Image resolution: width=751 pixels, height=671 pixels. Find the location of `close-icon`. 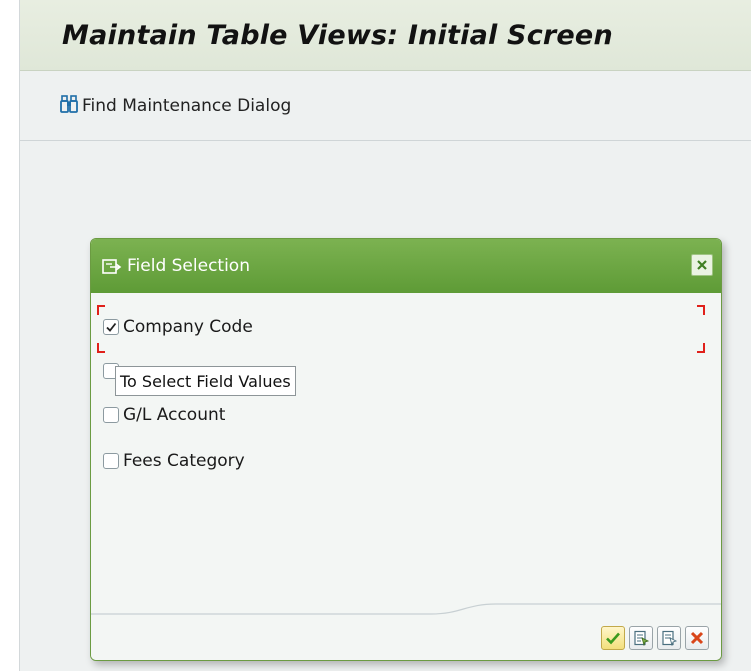

close-icon is located at coordinates (702, 265).